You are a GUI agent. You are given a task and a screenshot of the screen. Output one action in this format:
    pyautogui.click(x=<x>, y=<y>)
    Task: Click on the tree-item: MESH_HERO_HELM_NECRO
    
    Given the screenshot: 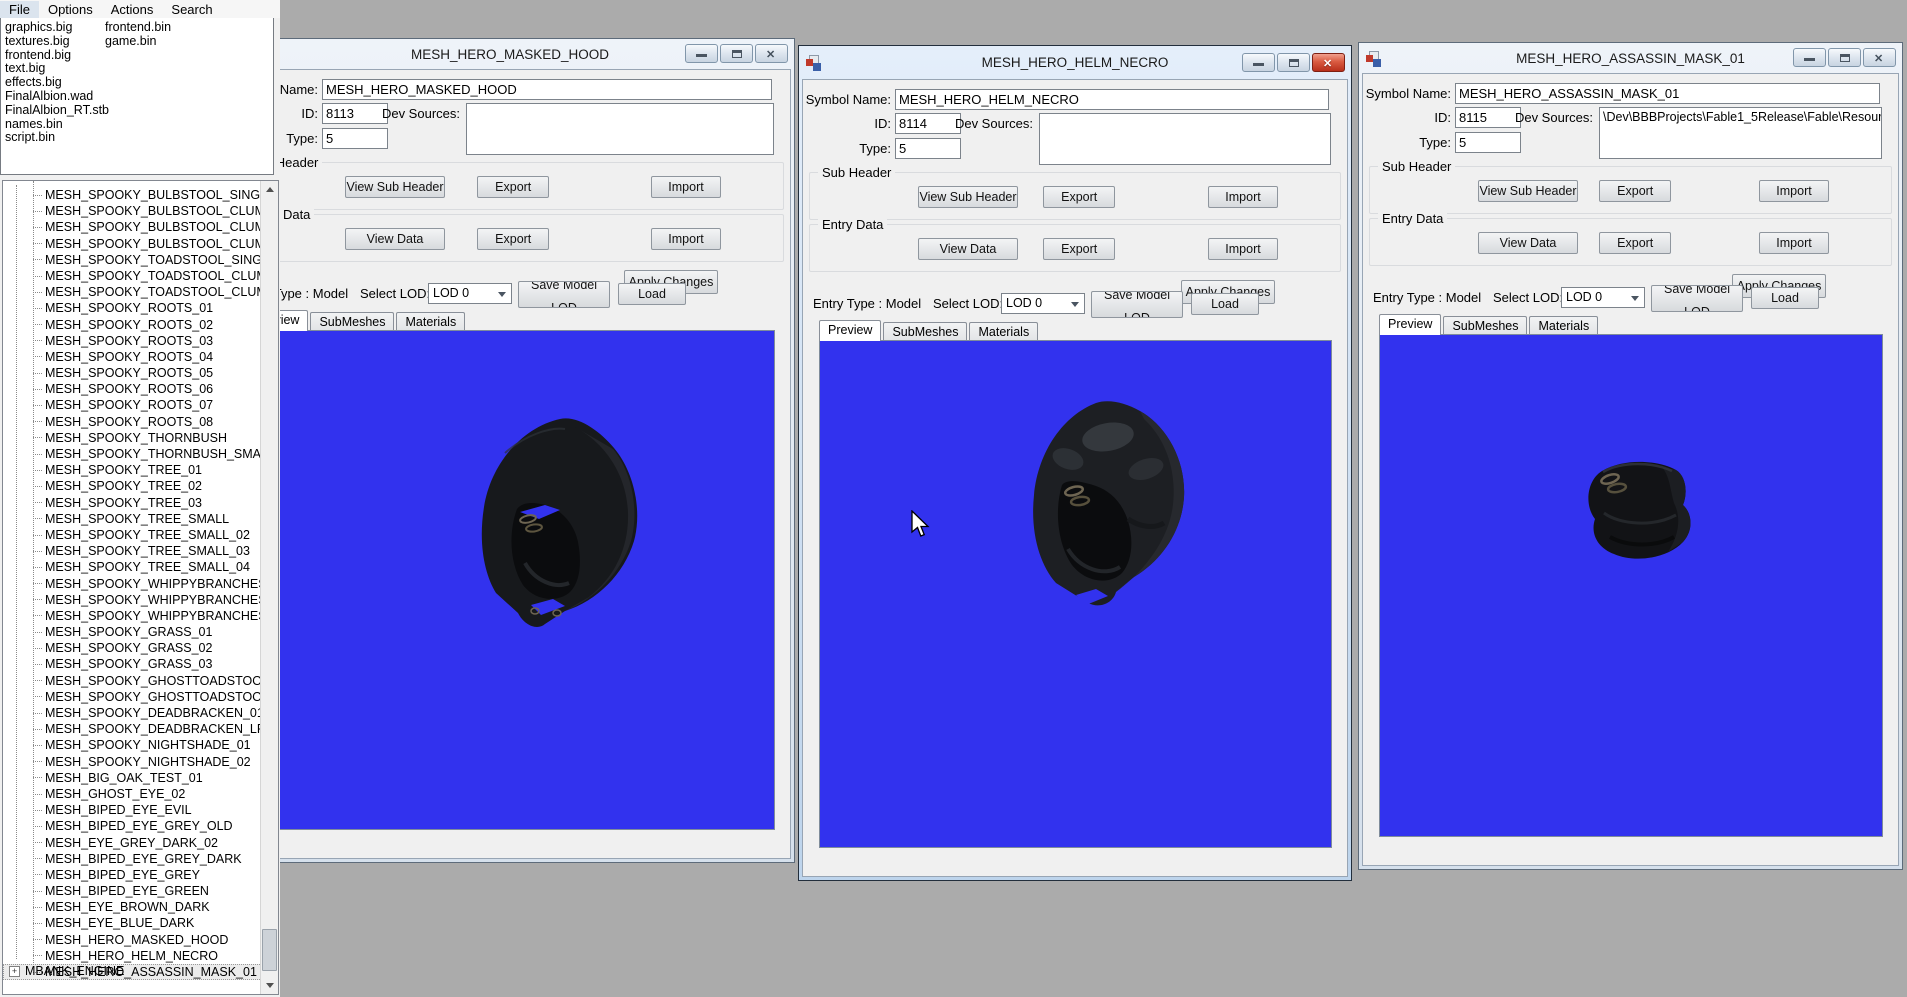 What is the action you would take?
    pyautogui.click(x=140, y=956)
    